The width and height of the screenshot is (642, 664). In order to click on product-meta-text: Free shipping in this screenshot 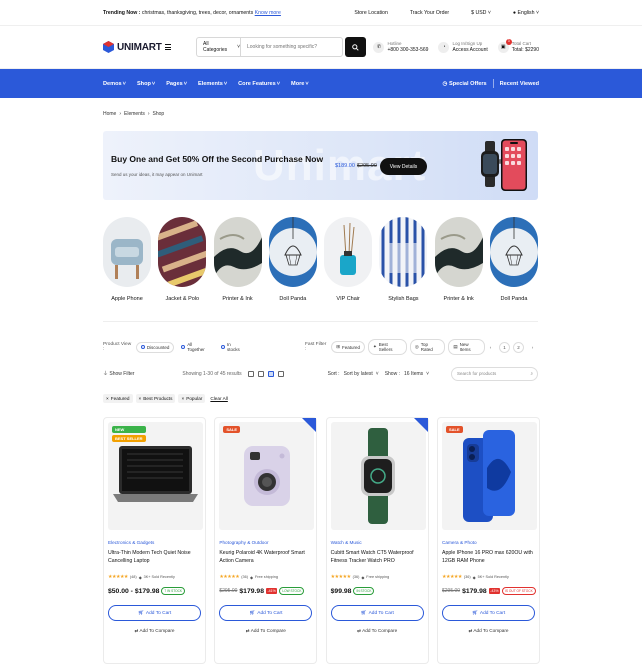, I will do `click(266, 577)`.